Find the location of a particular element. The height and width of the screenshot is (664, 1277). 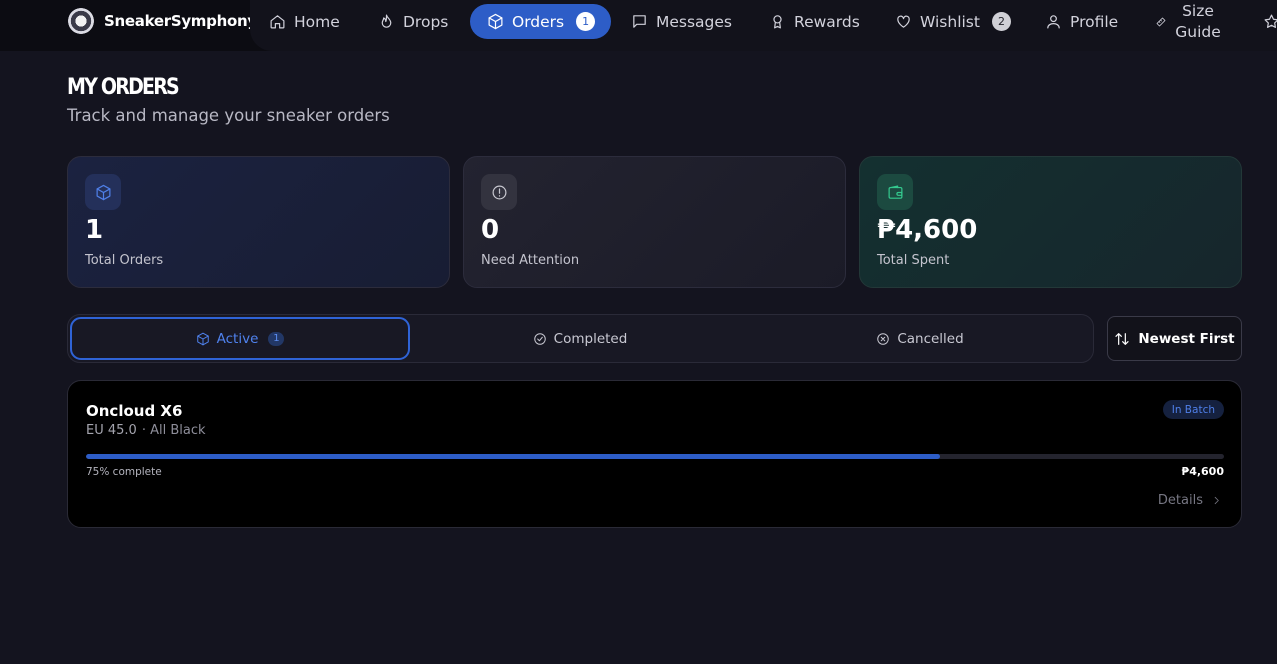

nav-home-label: Home is located at coordinates (317, 21).